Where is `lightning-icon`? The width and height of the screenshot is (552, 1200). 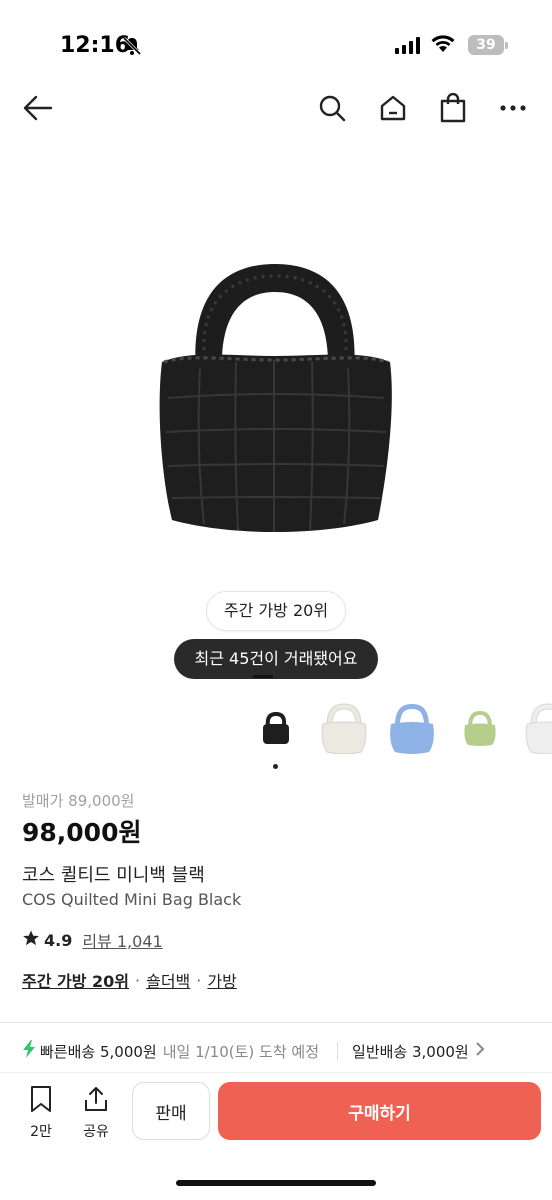 lightning-icon is located at coordinates (29, 1051).